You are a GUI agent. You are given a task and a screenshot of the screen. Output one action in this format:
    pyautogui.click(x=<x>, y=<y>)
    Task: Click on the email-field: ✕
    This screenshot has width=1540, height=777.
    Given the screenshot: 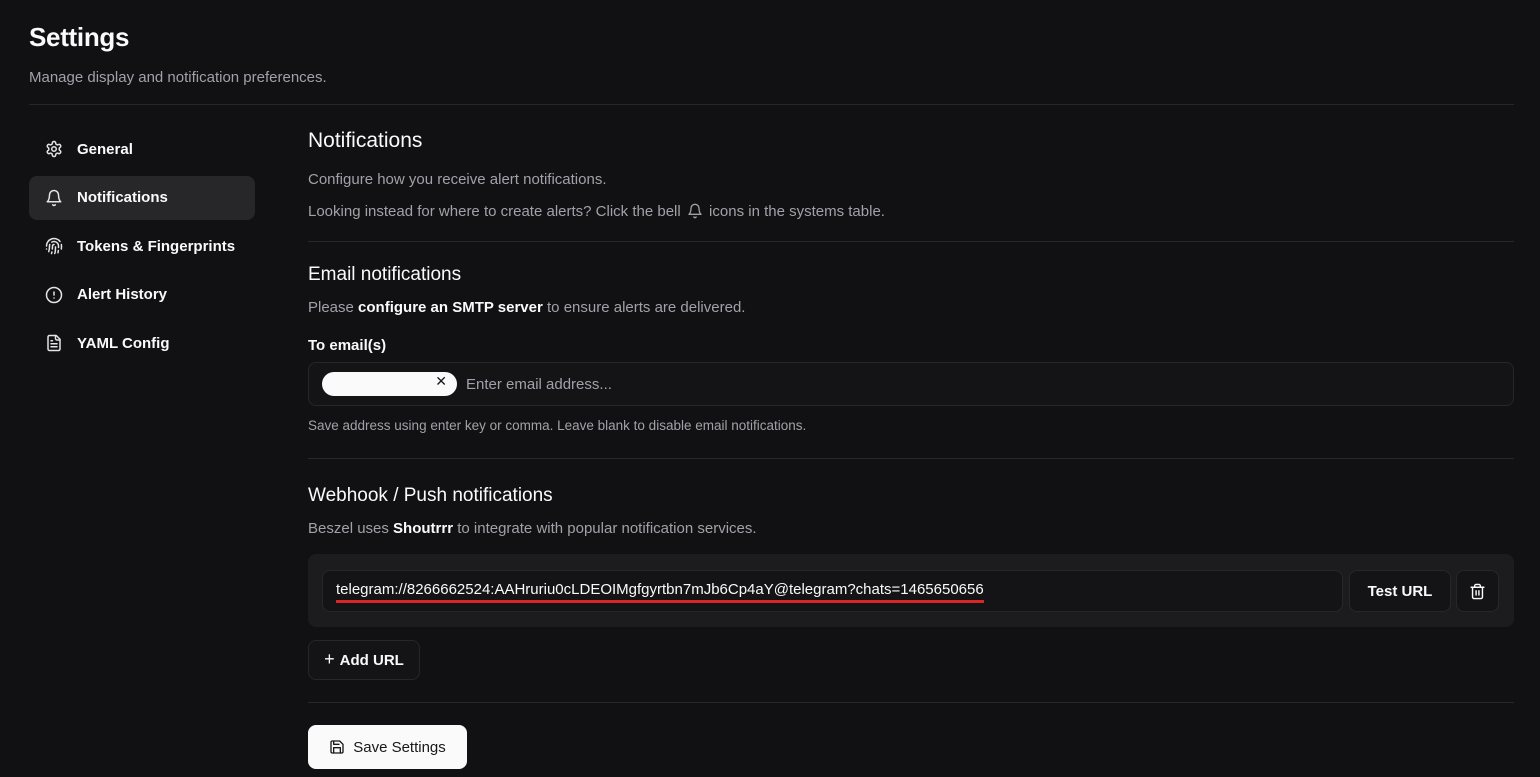 What is the action you would take?
    pyautogui.click(x=911, y=384)
    